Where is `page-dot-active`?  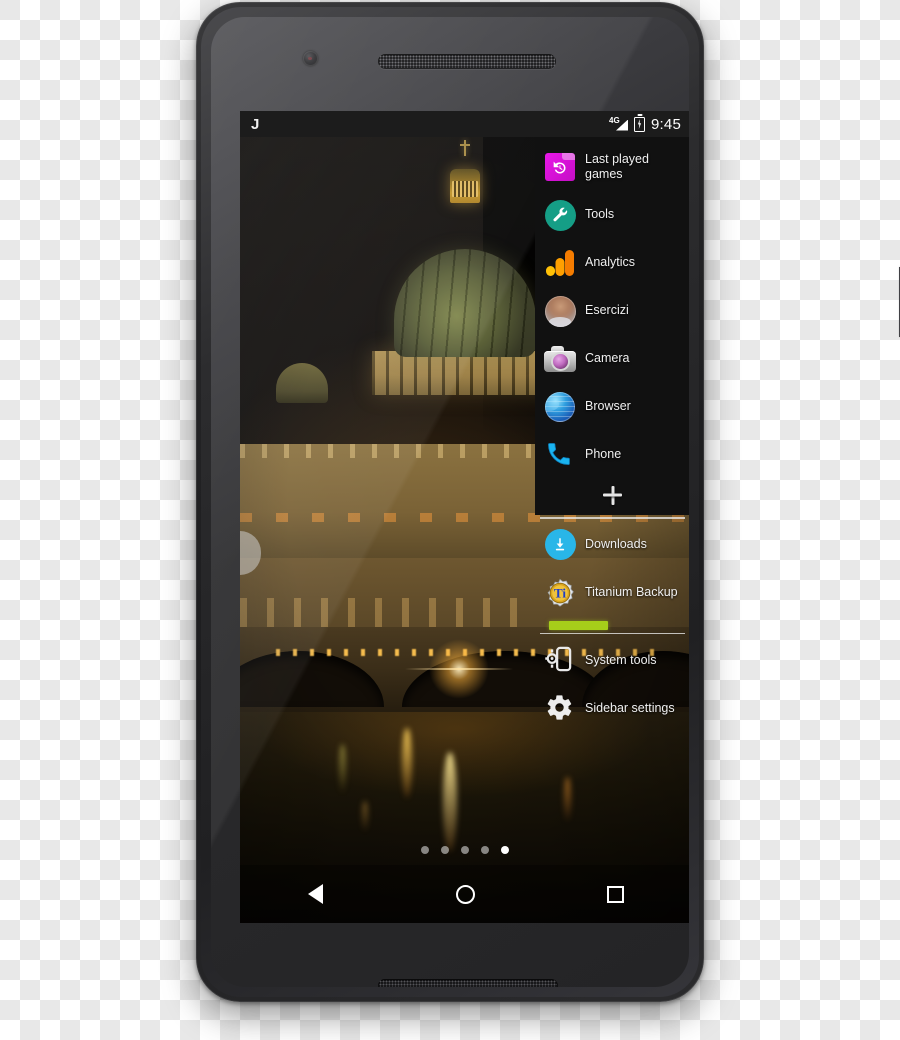
page-dot-active is located at coordinates (505, 850).